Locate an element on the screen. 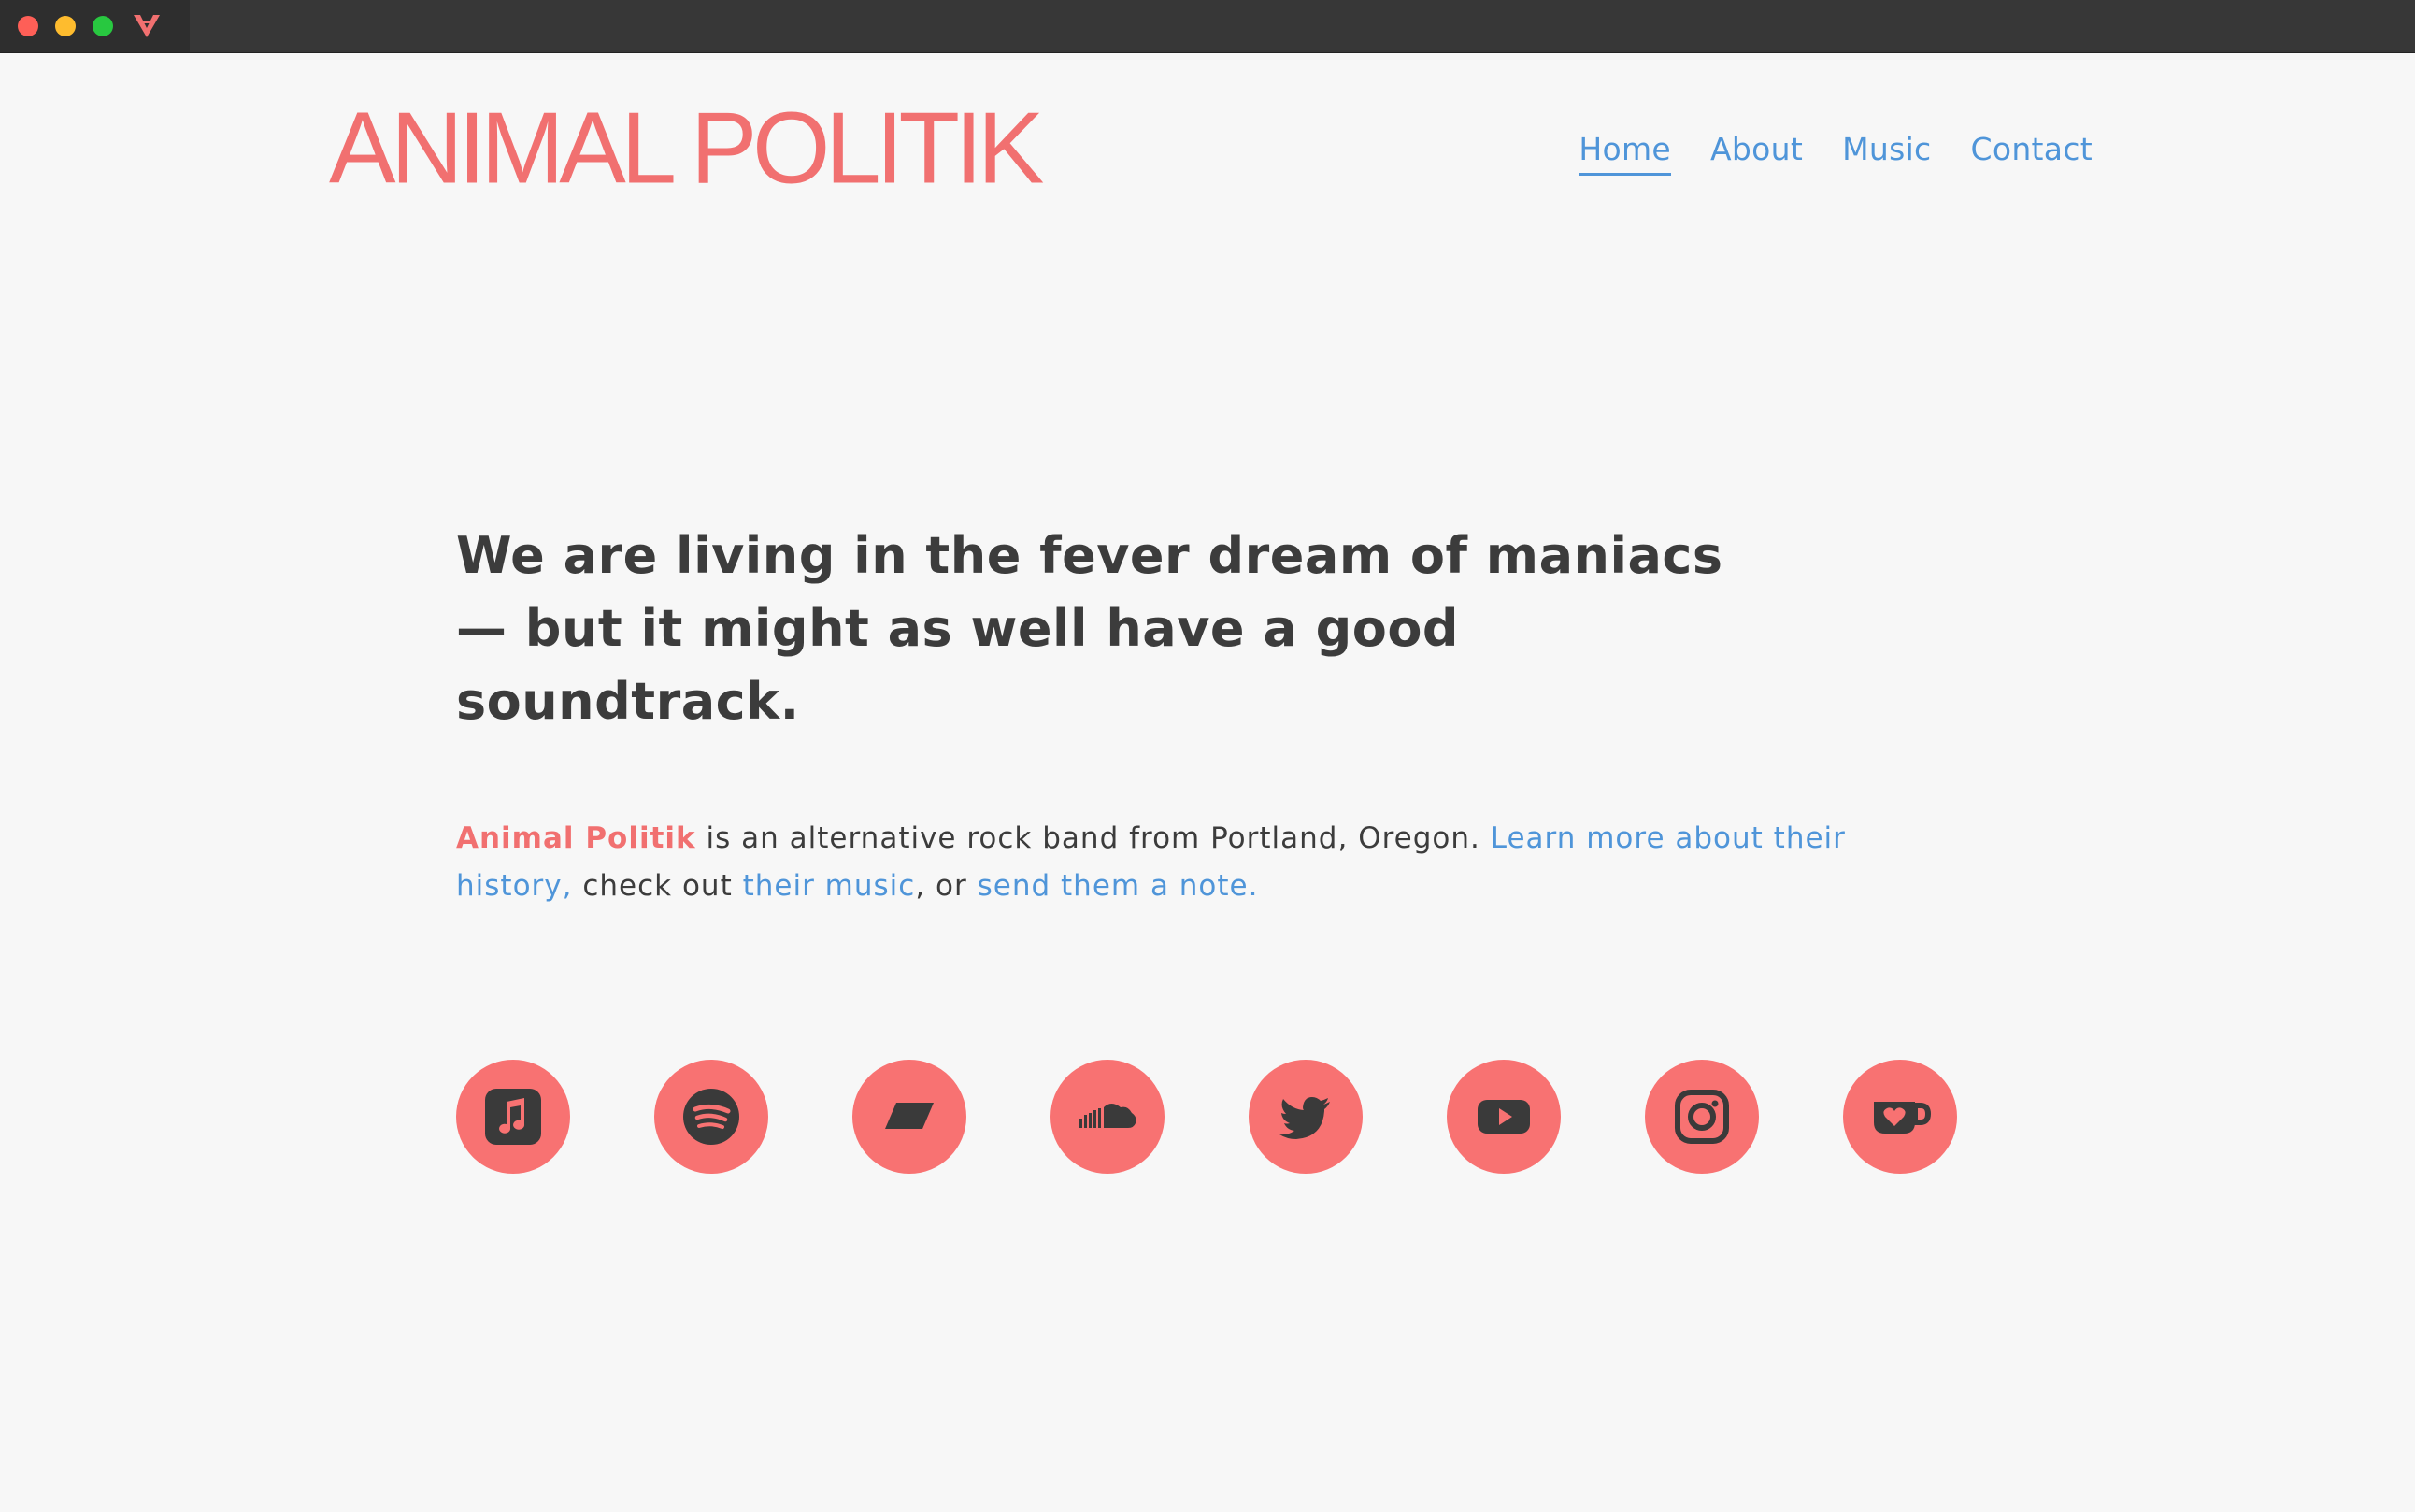 The width and height of the screenshot is (2415, 1512). instagram-link is located at coordinates (1702, 1117).